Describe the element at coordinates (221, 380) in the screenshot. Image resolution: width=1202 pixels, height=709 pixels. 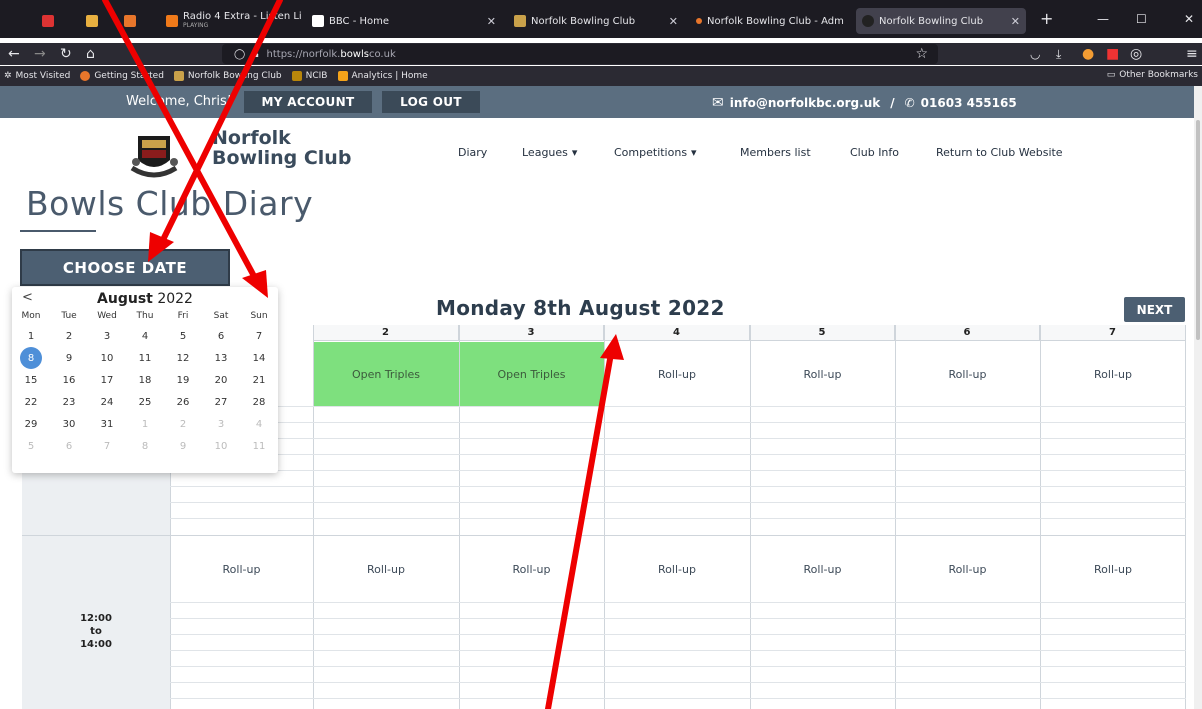
I see `calendar-day: 20` at that location.